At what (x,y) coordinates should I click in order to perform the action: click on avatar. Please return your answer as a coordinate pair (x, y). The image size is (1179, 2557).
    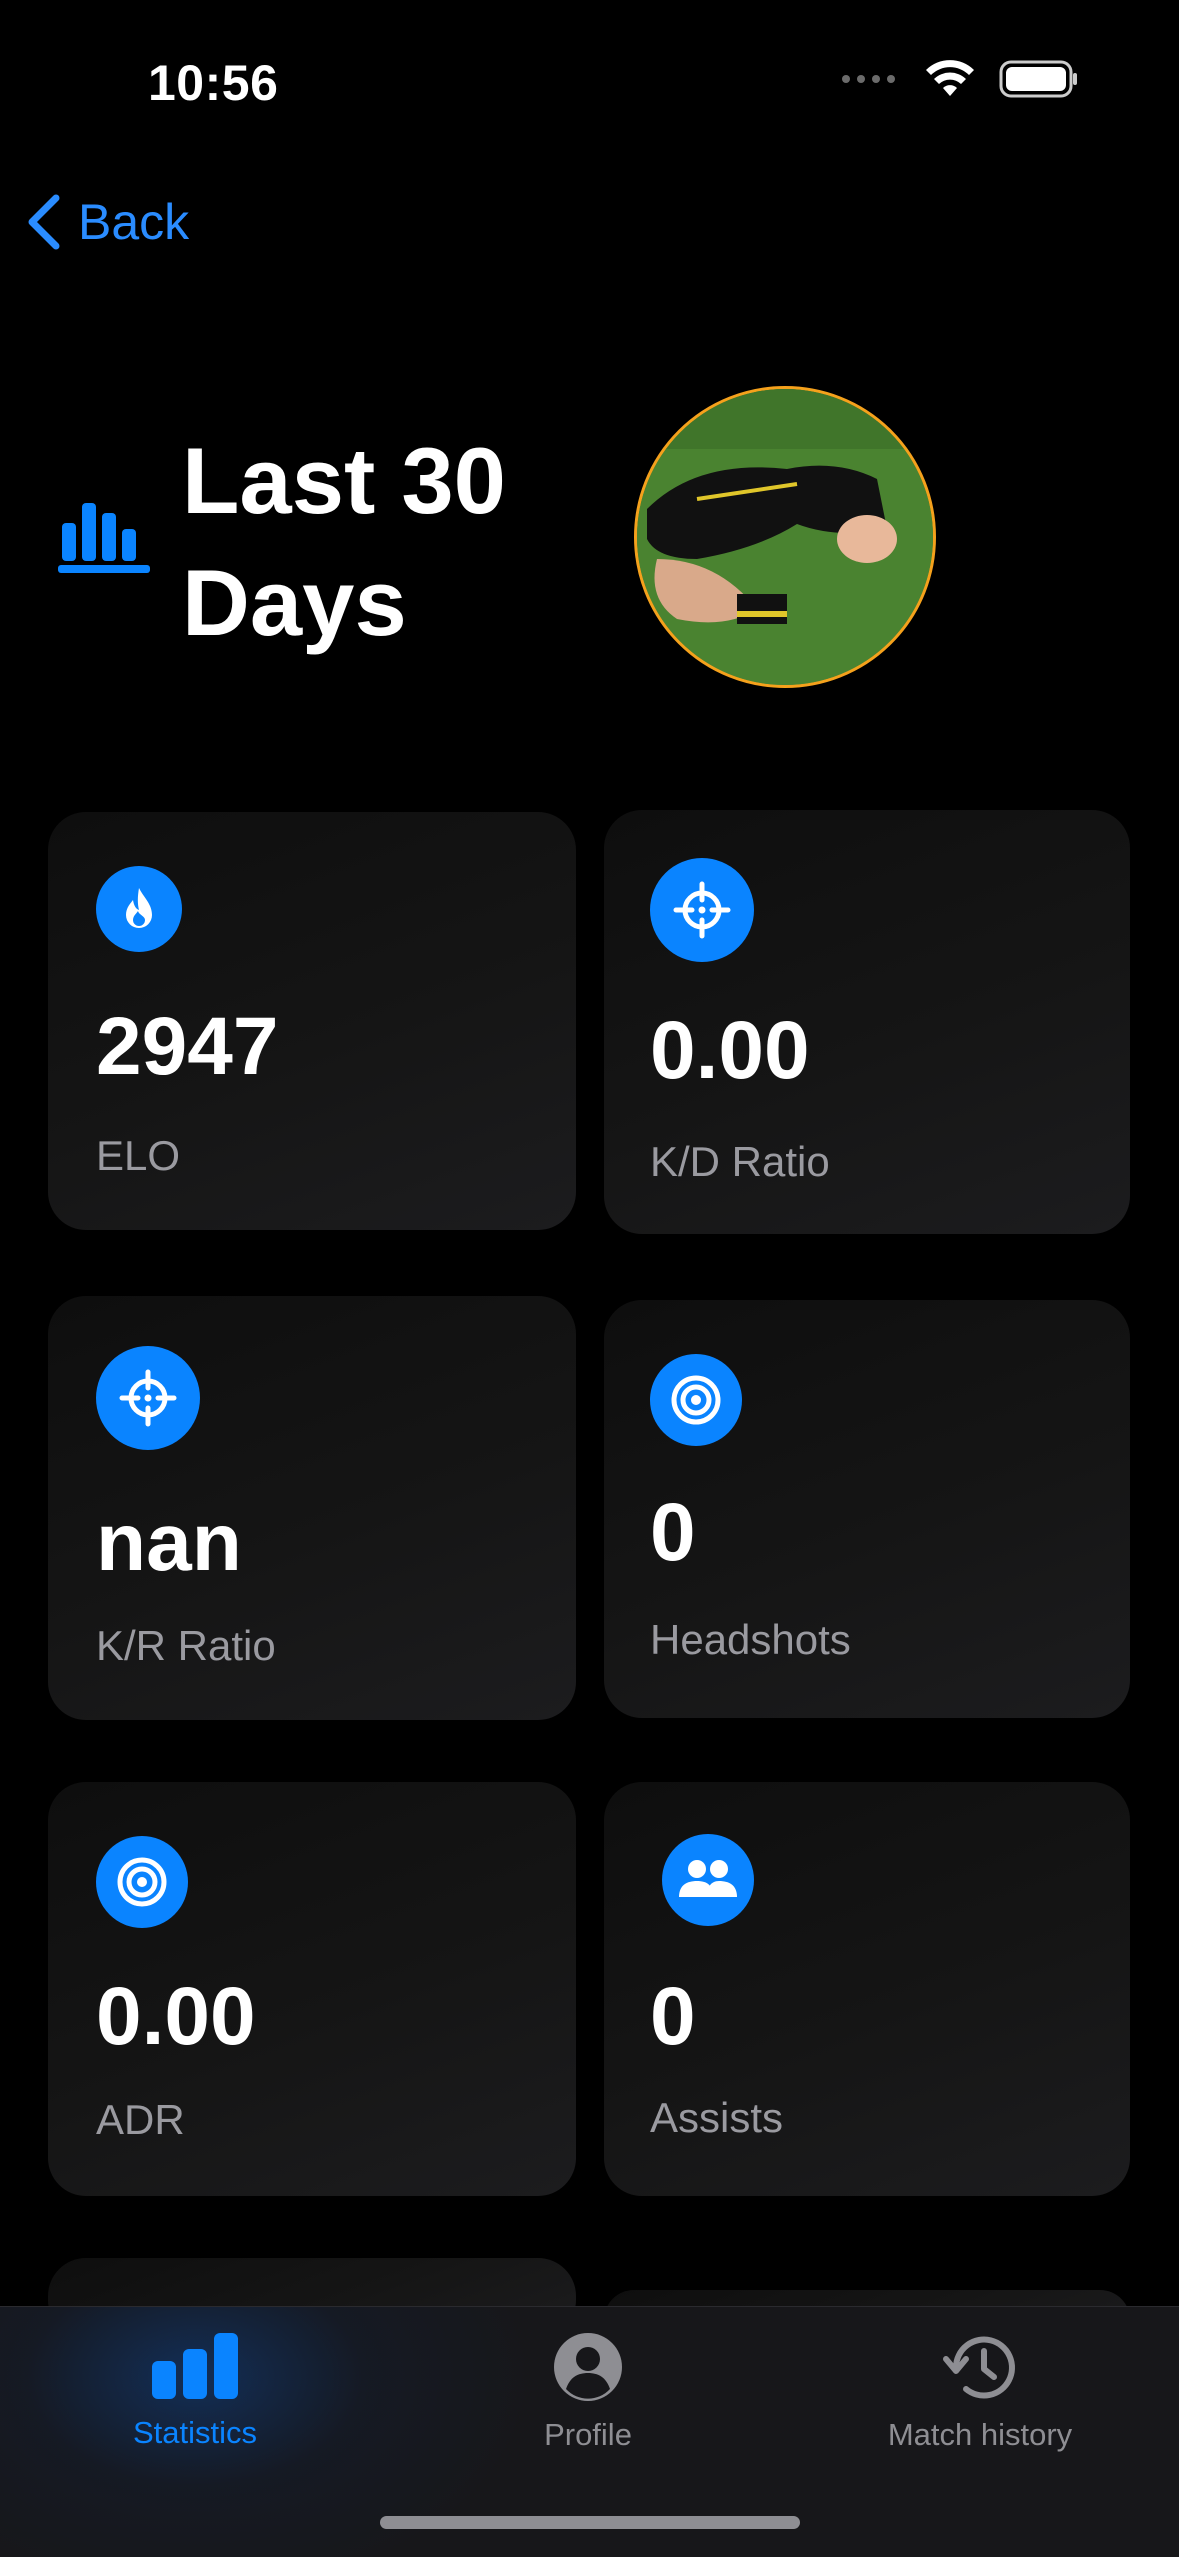
    Looking at the image, I should click on (785, 537).